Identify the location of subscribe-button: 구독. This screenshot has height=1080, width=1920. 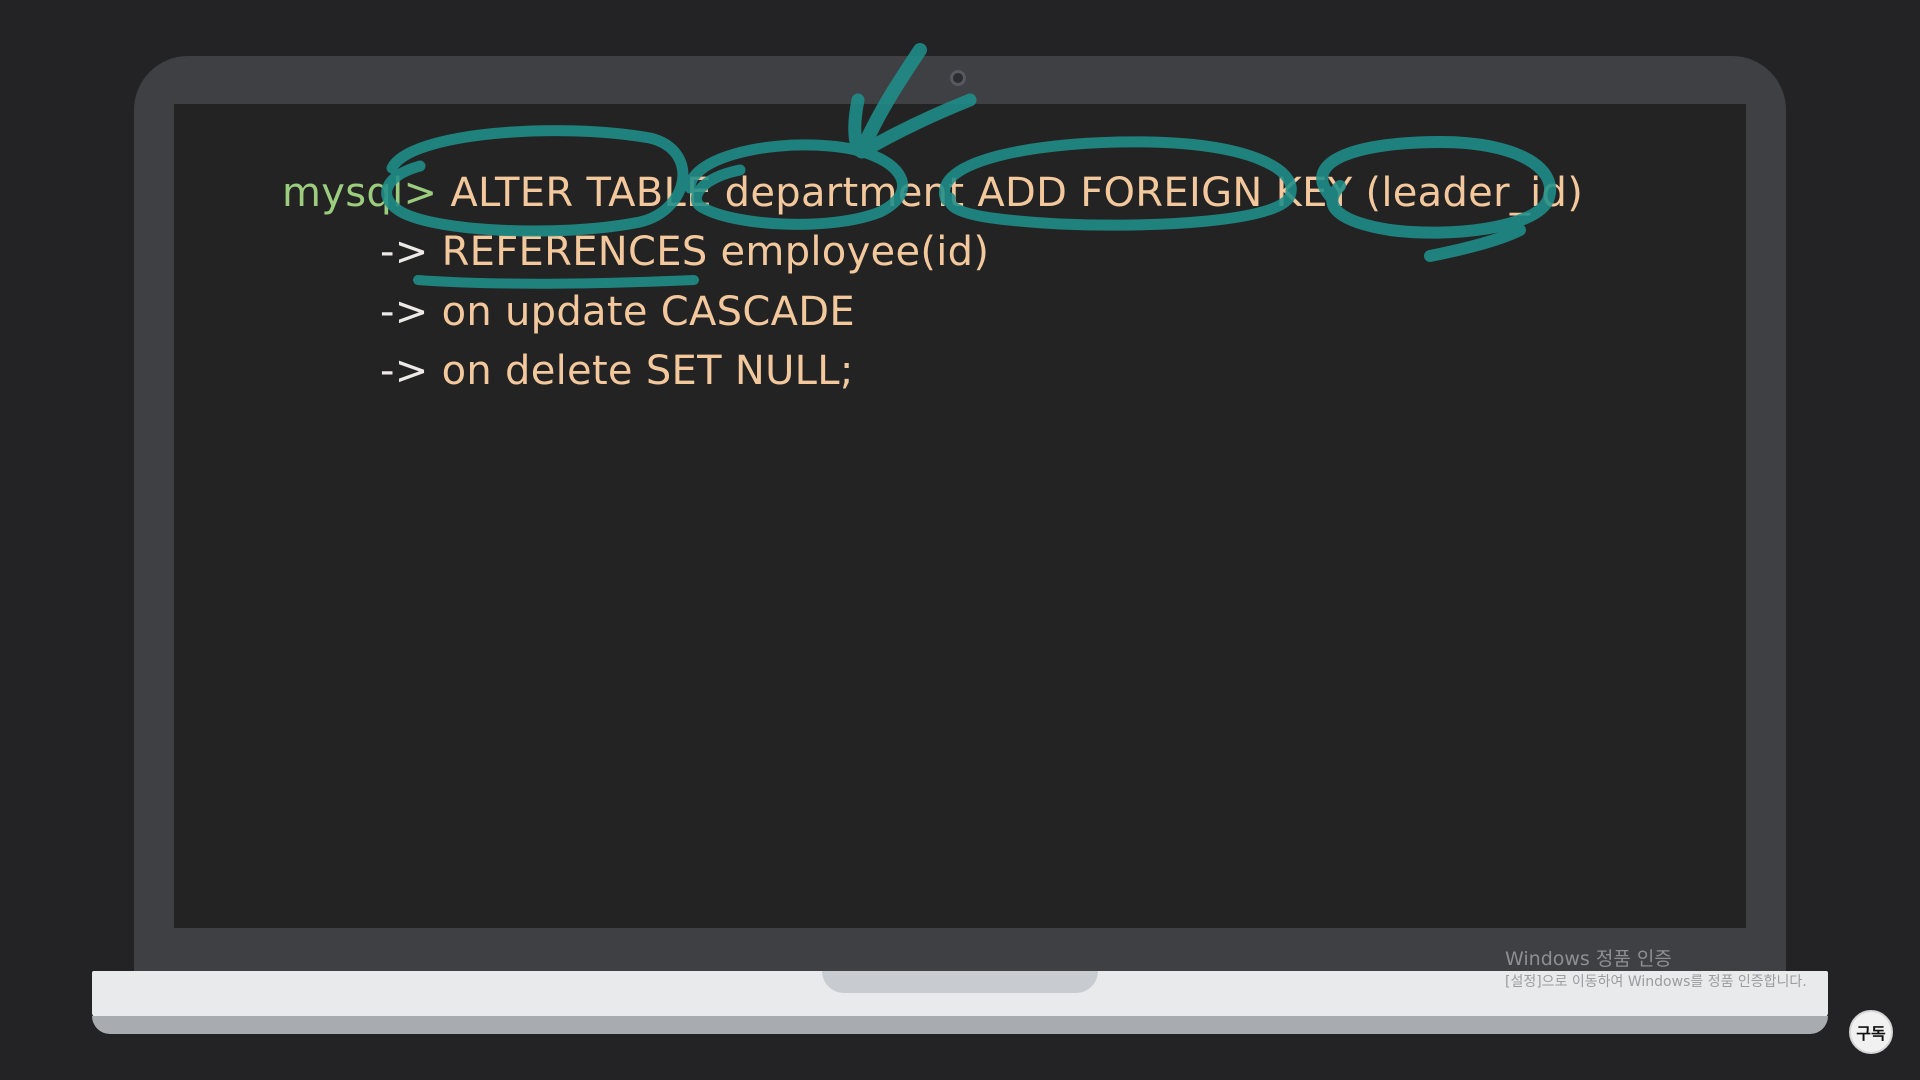
(1871, 1032).